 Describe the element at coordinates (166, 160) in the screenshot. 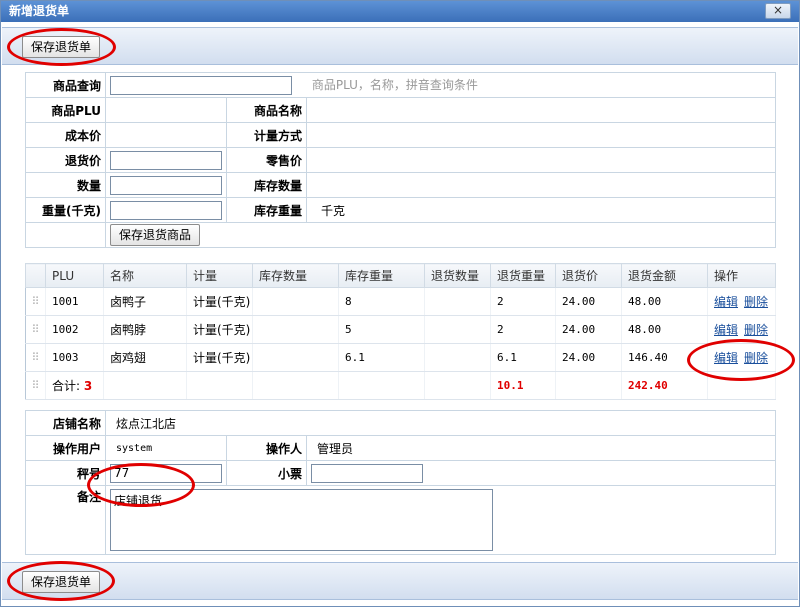

I see `return-price-input` at that location.